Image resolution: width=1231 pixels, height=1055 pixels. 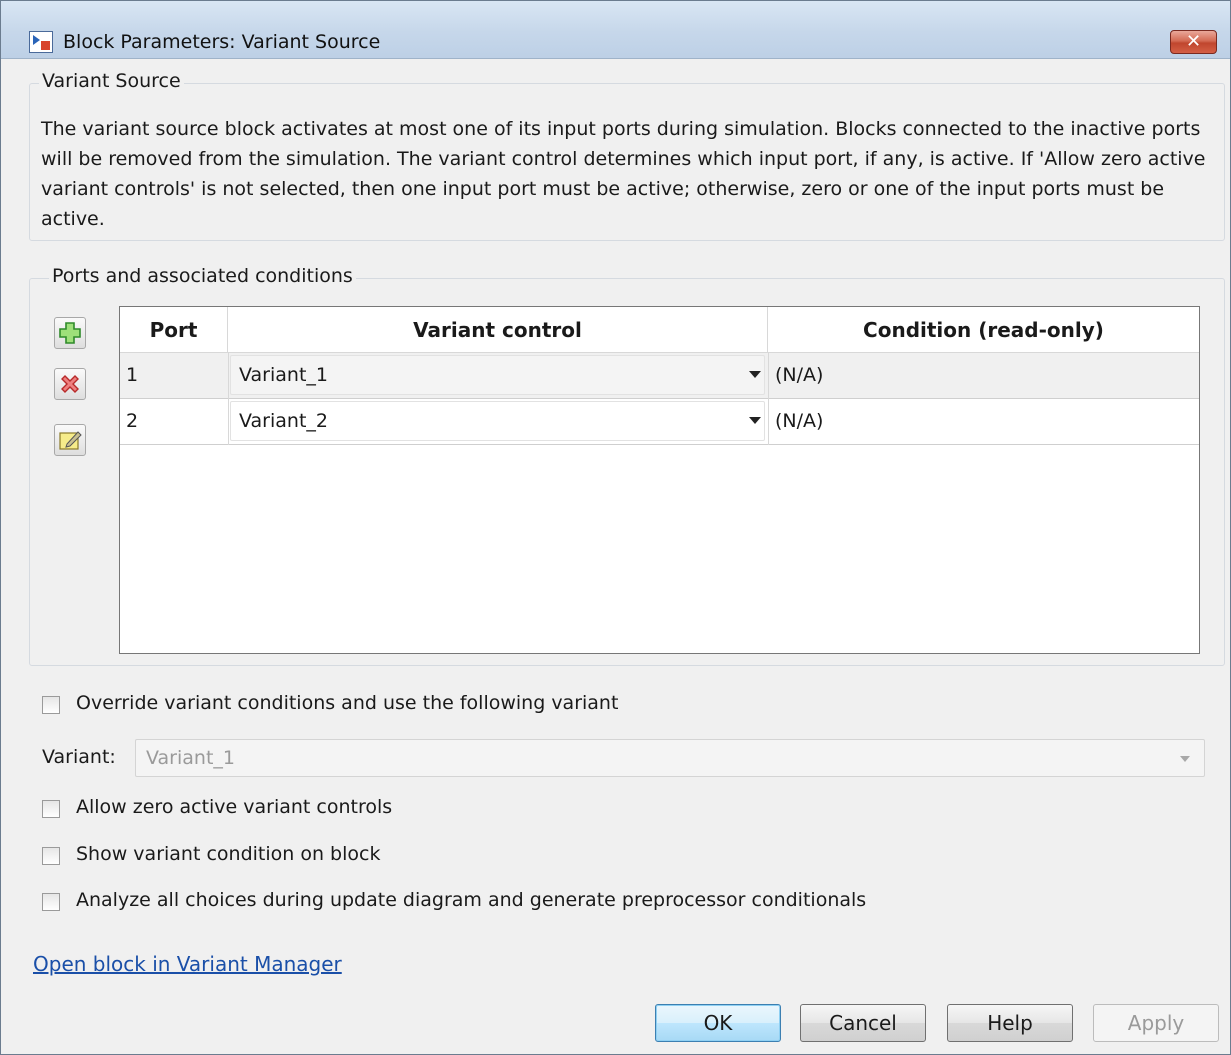 I want to click on close-icon: ✕, so click(x=1193, y=41).